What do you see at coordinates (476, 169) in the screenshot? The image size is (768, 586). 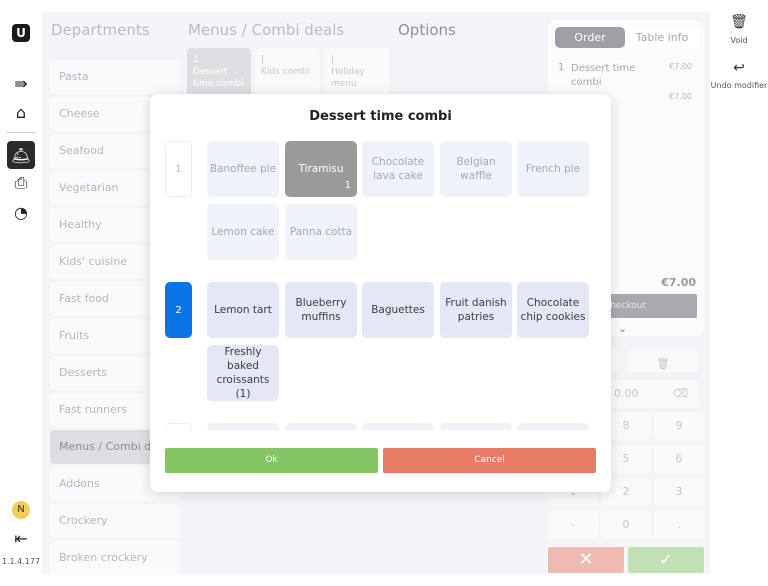 I see `option-item: Belgian waffle` at bounding box center [476, 169].